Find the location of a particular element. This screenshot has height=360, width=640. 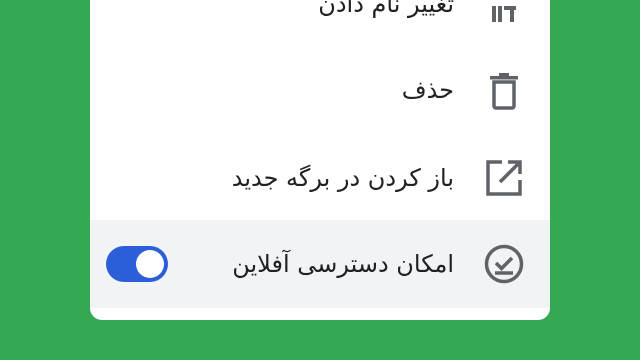

menu-item-label: امکان دسترسی آفلاین is located at coordinates (343, 264).